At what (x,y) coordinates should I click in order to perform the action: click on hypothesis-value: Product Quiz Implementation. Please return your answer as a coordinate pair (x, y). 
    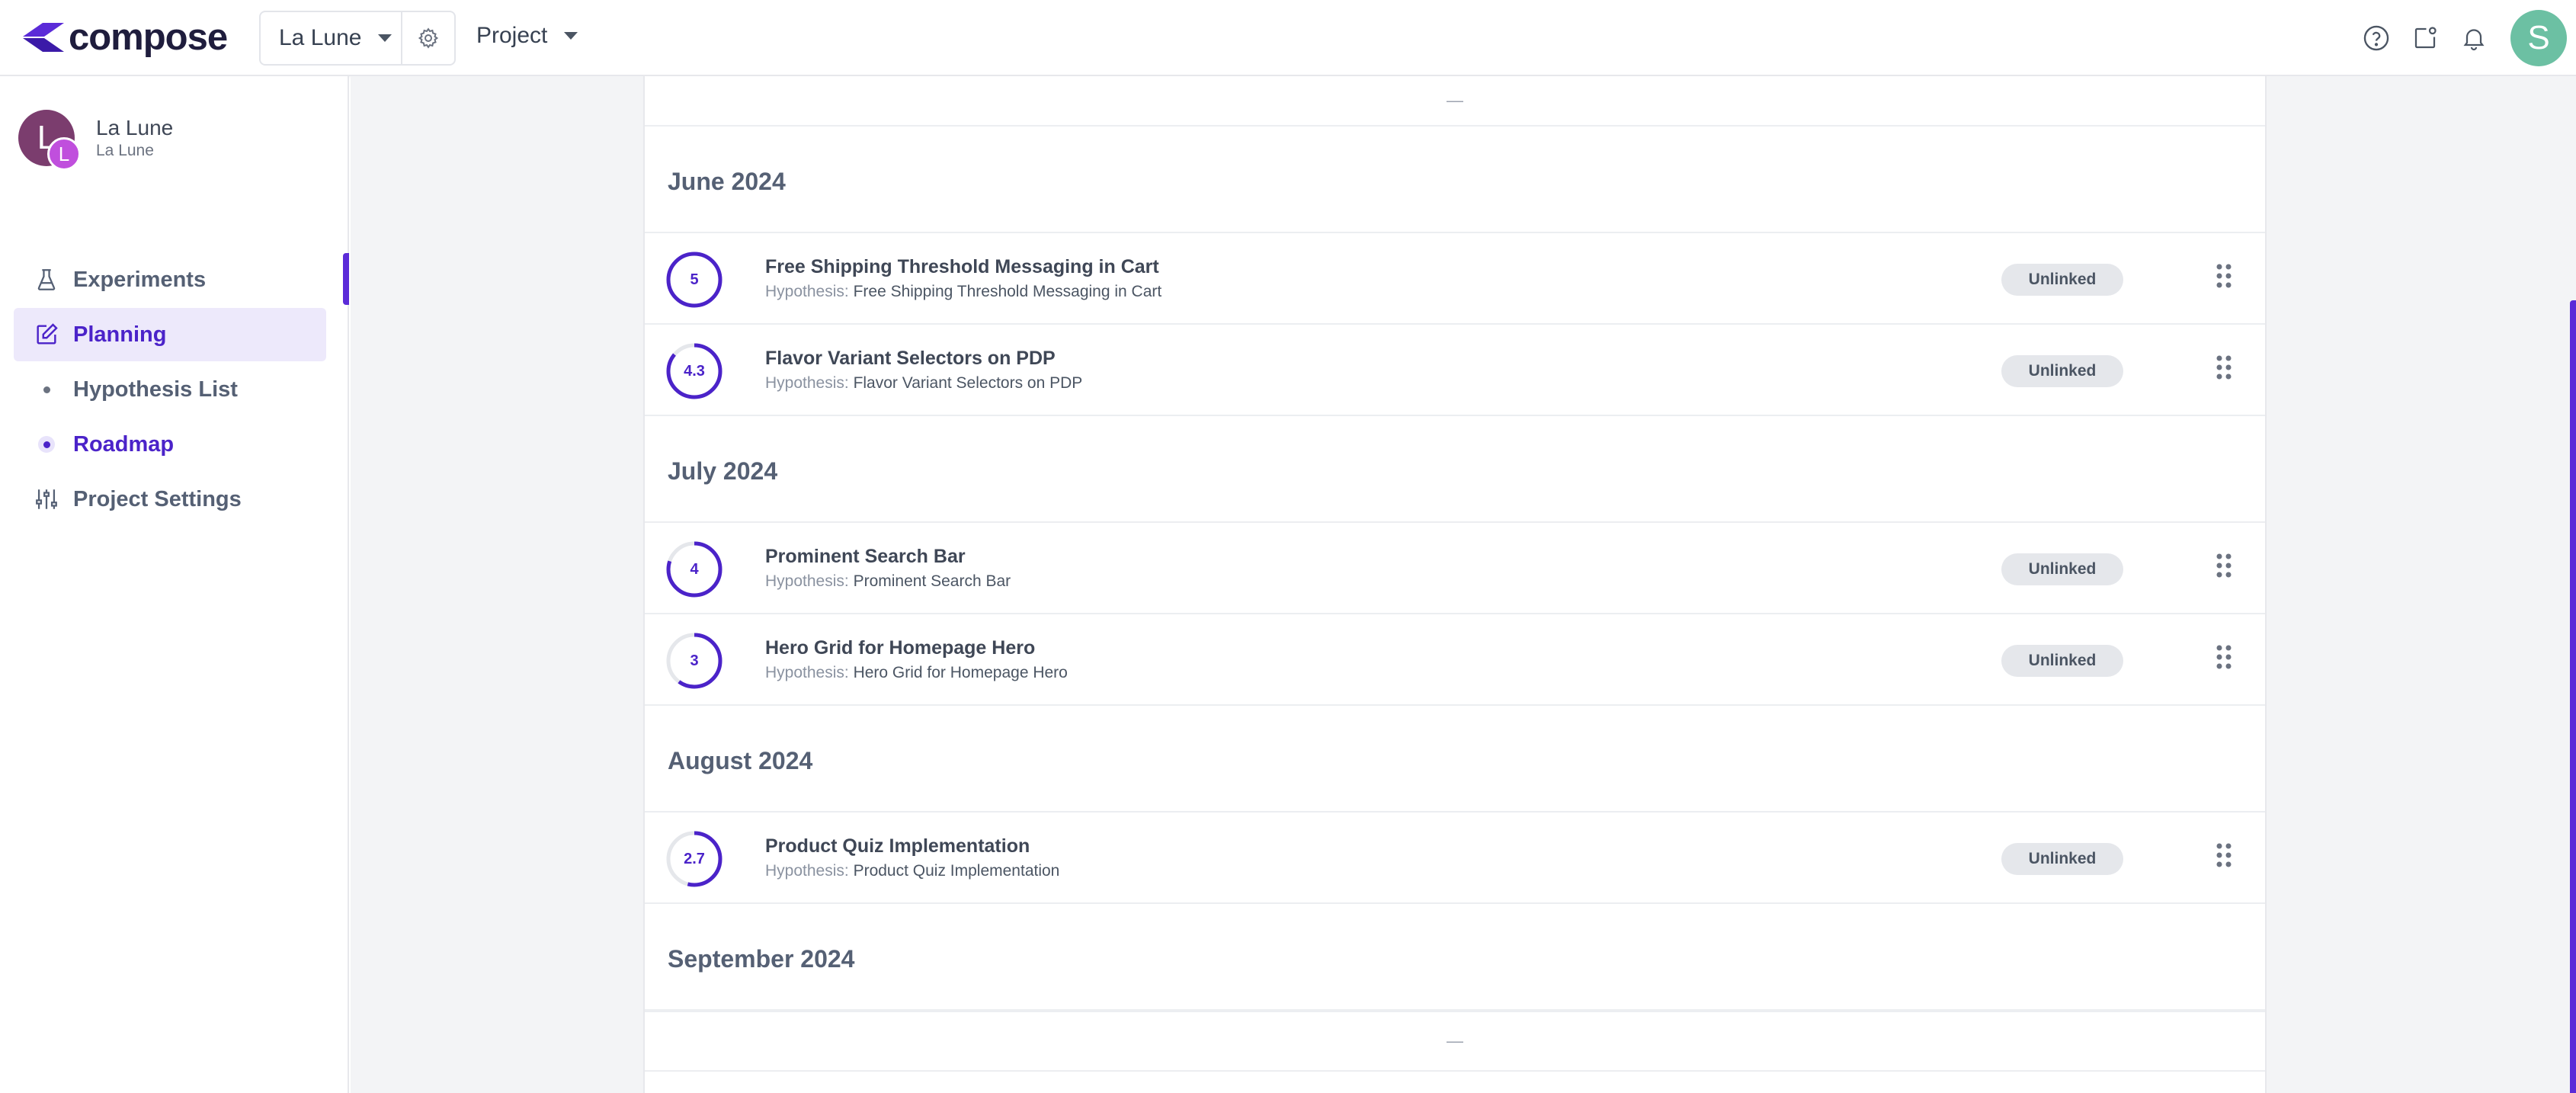
    Looking at the image, I should click on (956, 871).